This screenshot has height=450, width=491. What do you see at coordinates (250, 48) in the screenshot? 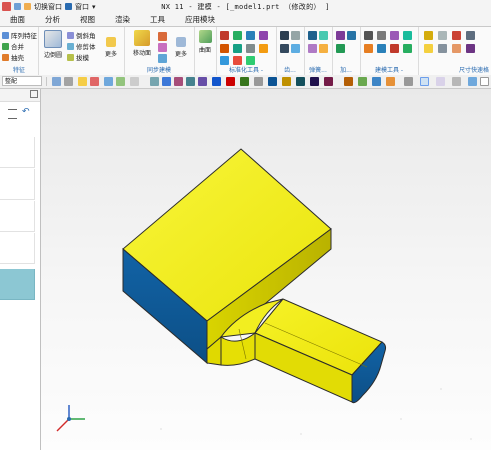
I see `std-tool-7-icon` at bounding box center [250, 48].